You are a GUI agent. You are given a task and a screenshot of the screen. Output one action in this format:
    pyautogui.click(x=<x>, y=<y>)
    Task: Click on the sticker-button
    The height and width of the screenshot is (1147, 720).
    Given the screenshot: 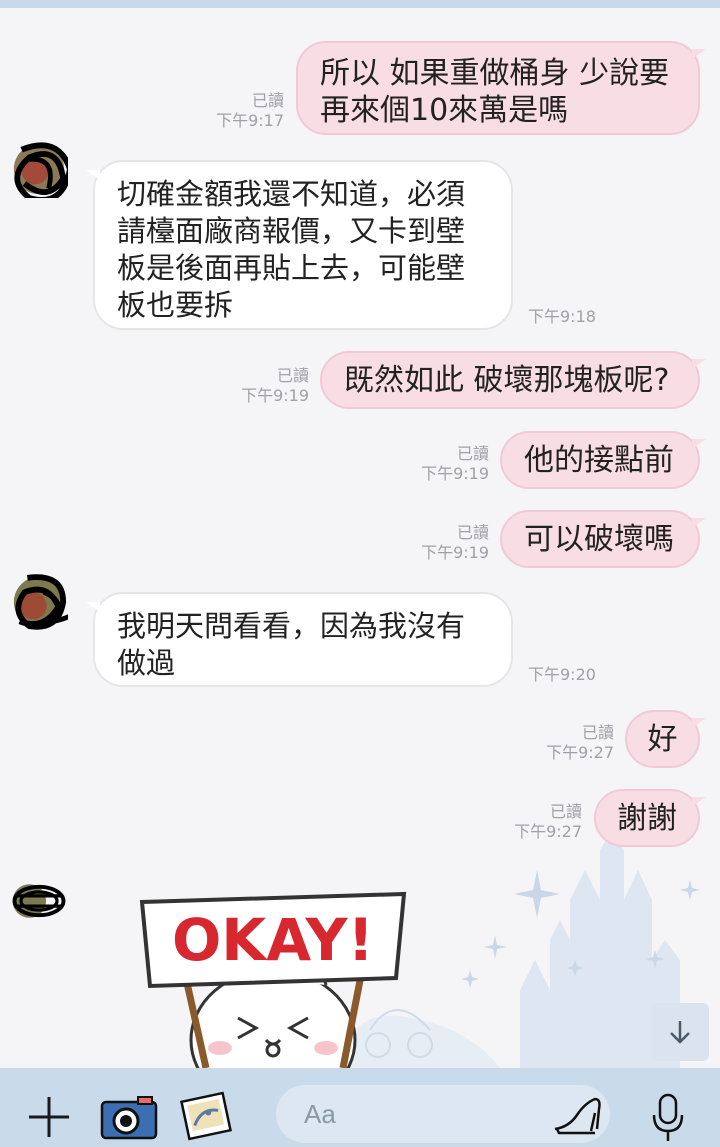 What is the action you would take?
    pyautogui.click(x=577, y=1115)
    